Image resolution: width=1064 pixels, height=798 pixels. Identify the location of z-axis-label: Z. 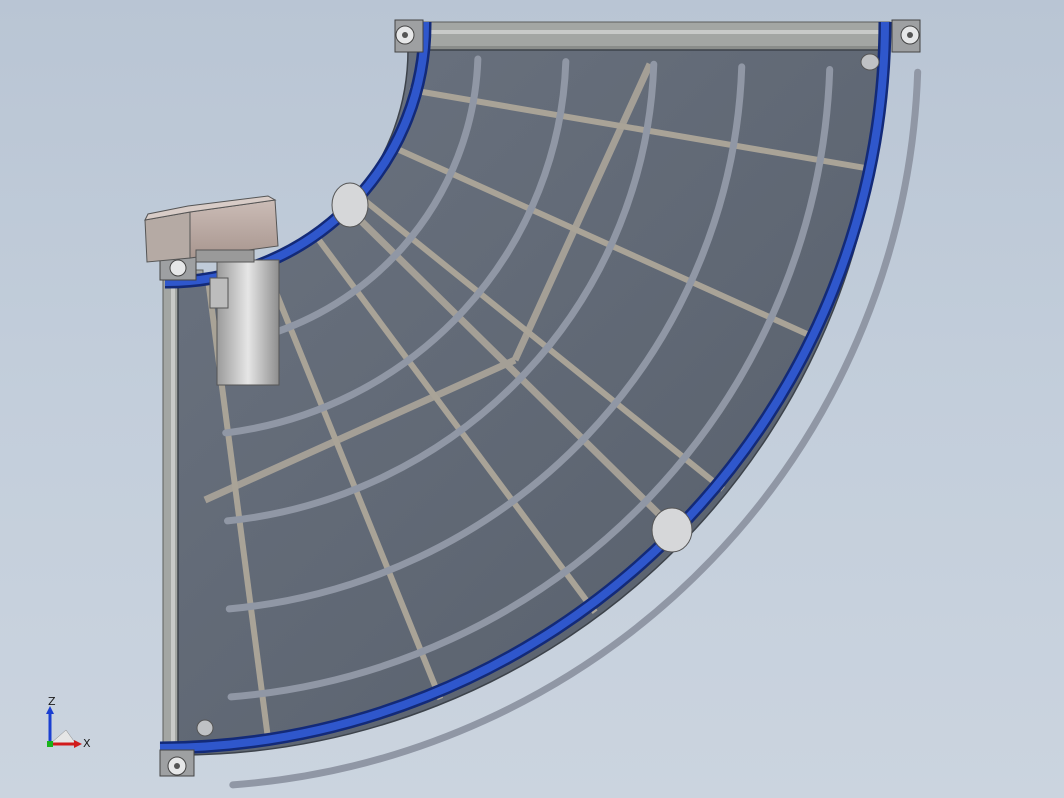
(52, 702).